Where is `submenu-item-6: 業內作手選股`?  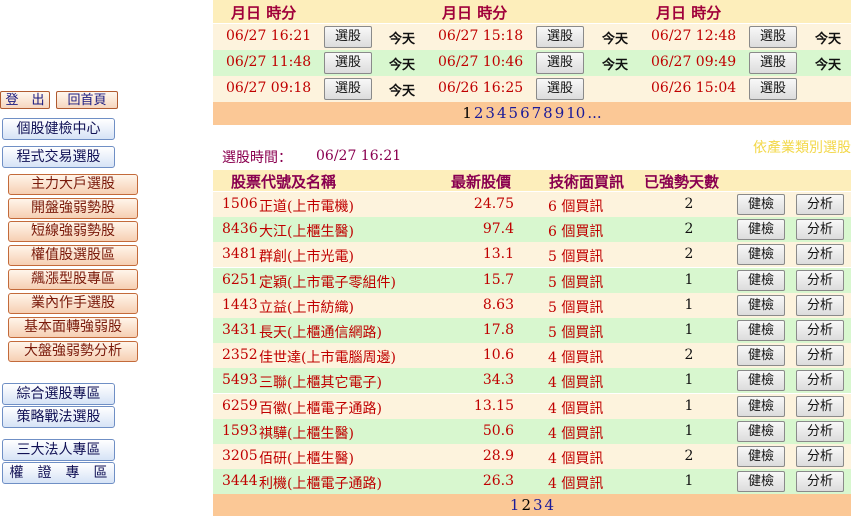 submenu-item-6: 業內作手選股 is located at coordinates (73, 303).